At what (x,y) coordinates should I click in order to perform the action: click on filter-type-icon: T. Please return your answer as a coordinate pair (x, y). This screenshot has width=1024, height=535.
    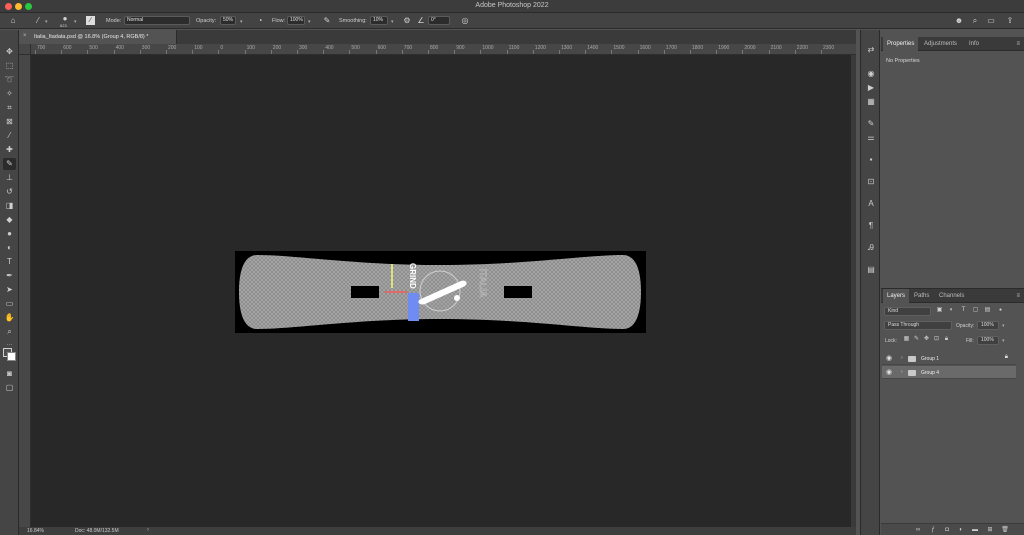
    Looking at the image, I should click on (963, 310).